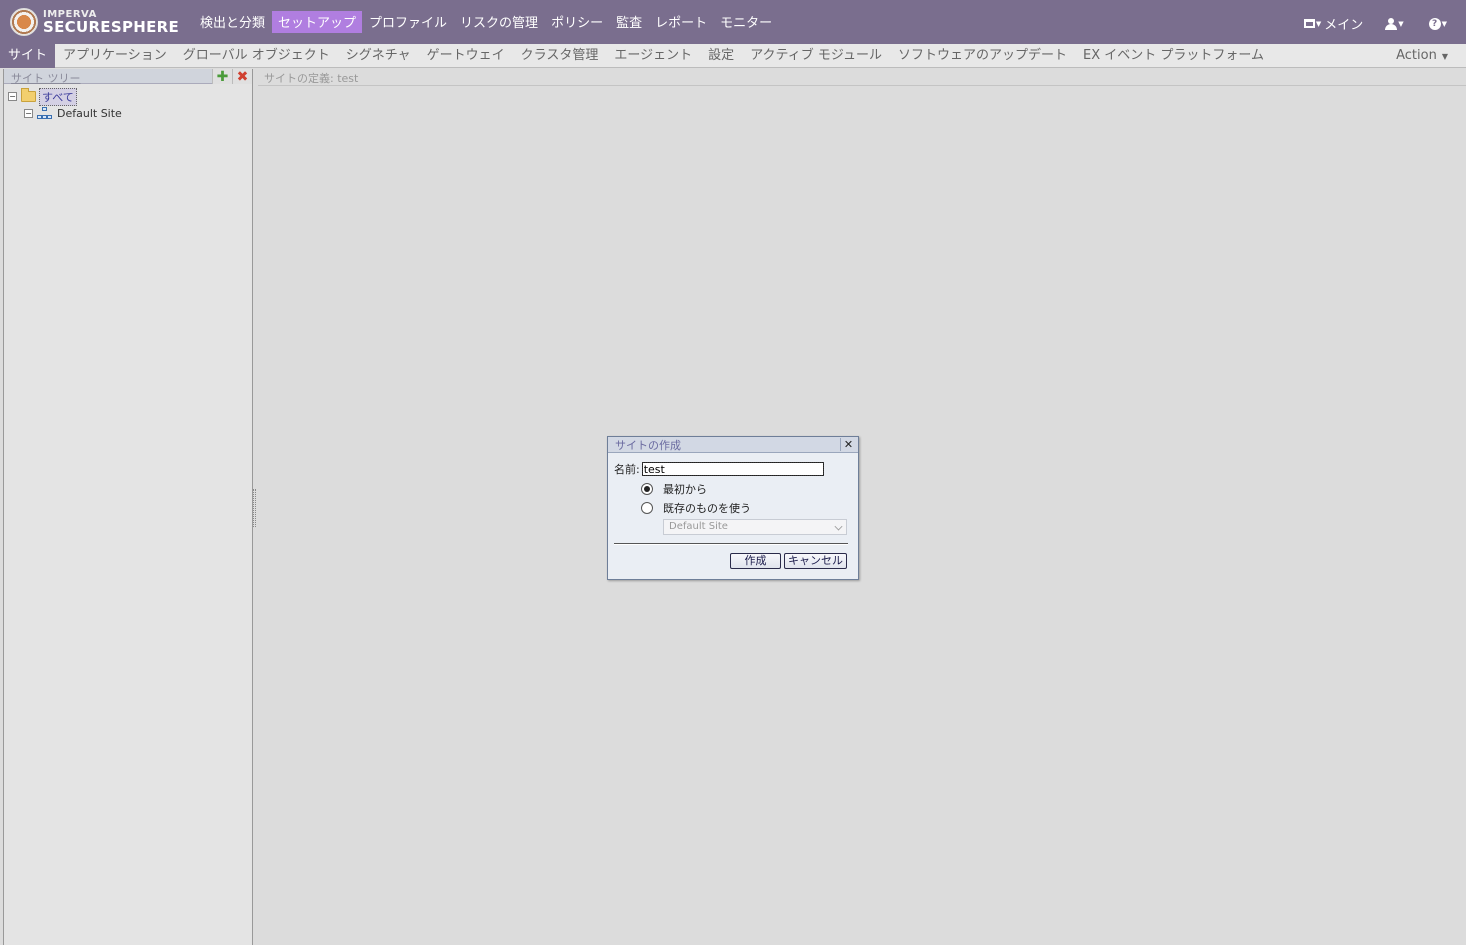 This screenshot has height=945, width=1466. Describe the element at coordinates (647, 489) in the screenshot. I see `radio-from-scratch` at that location.